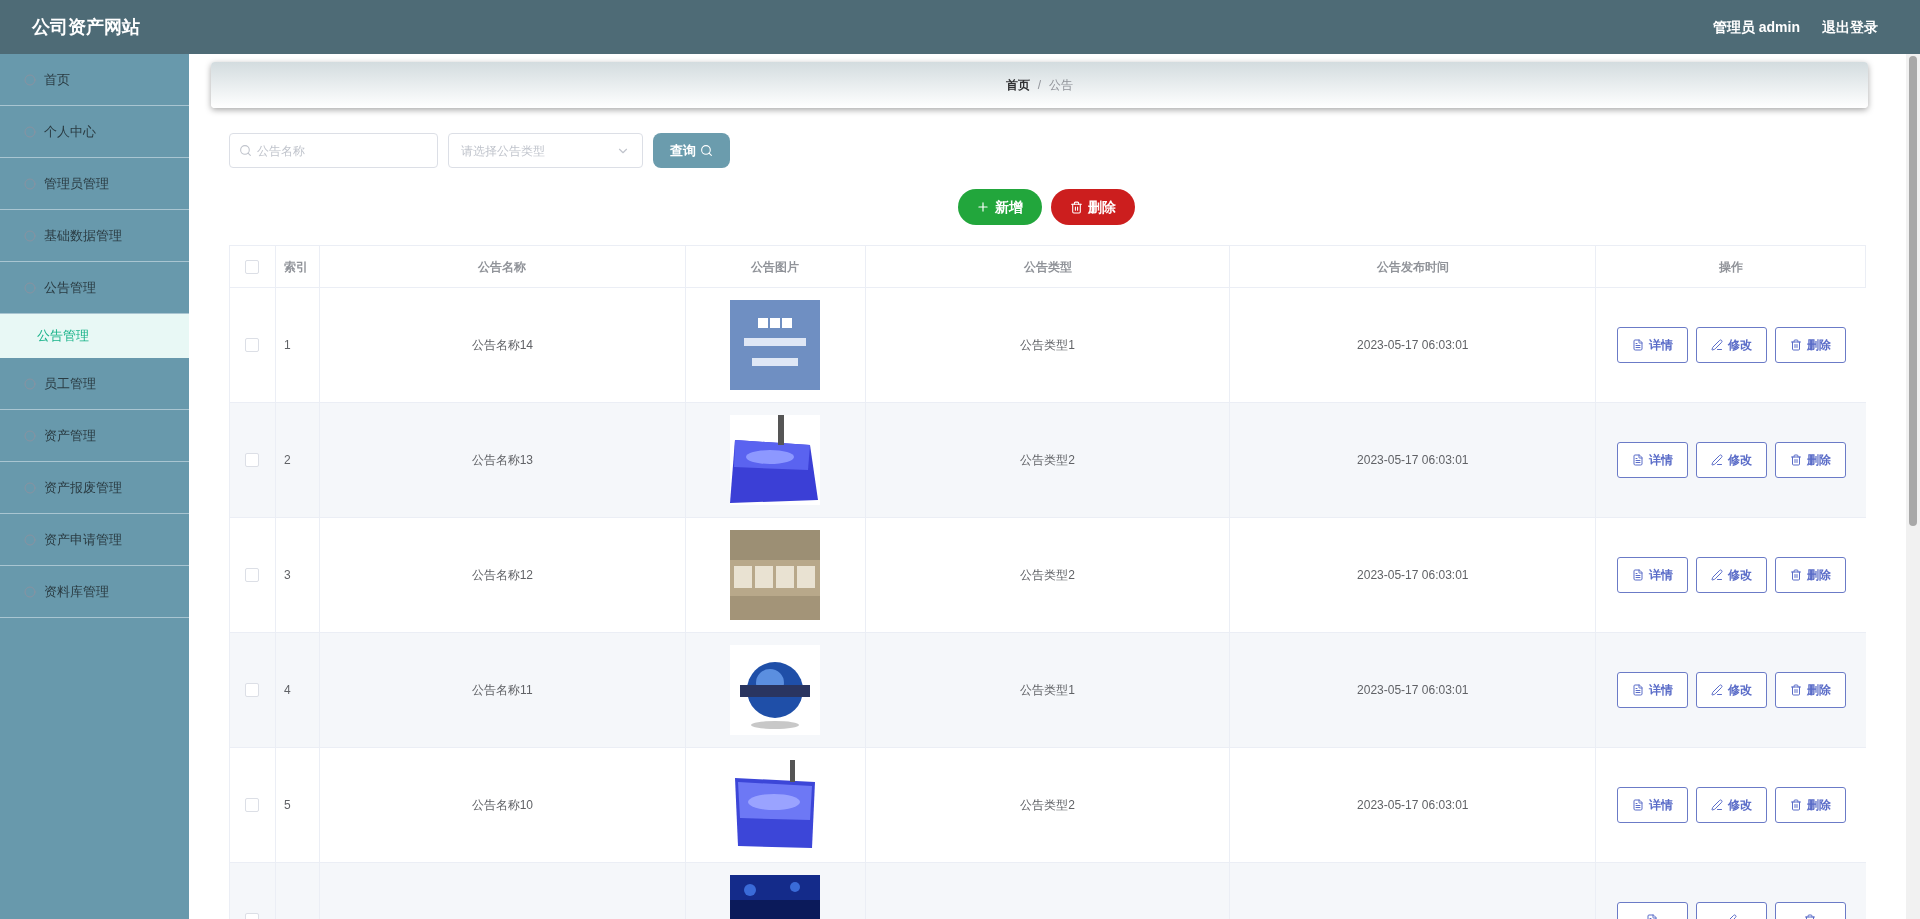 This screenshot has height=919, width=1920. I want to click on sidebar-item: 基础数据管理, so click(94, 236).